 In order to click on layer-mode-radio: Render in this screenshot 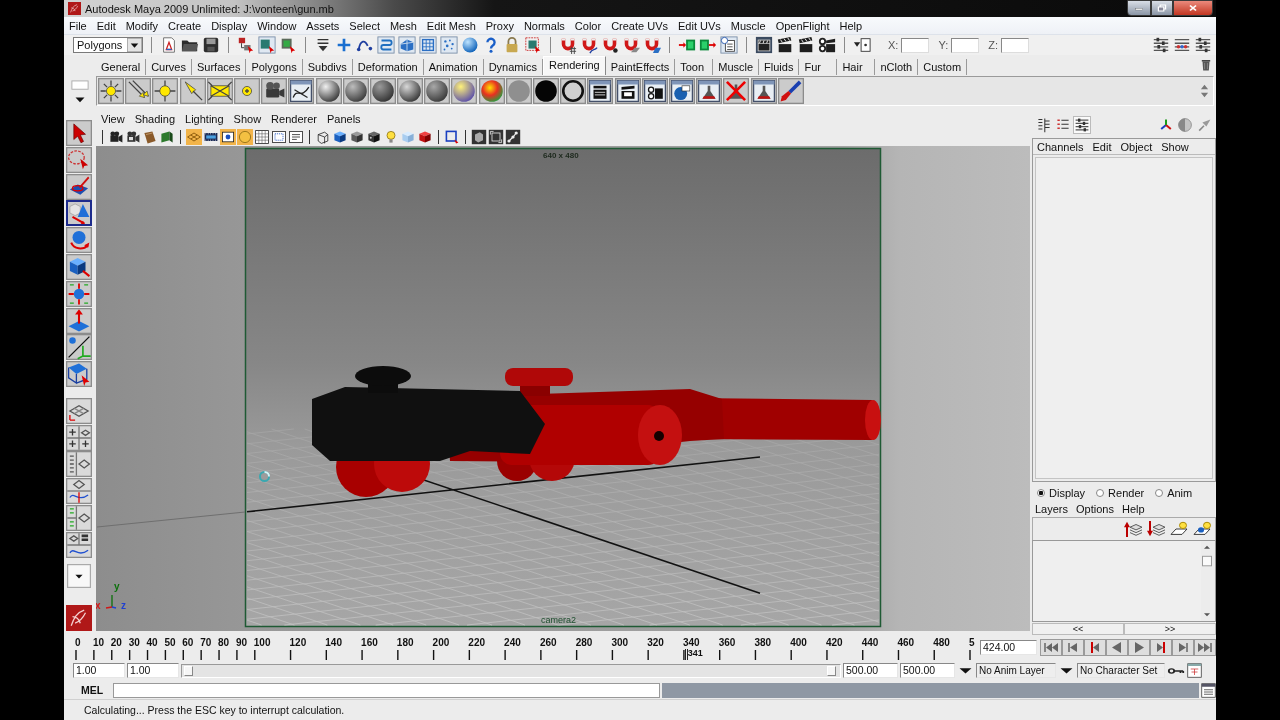, I will do `click(1120, 493)`.